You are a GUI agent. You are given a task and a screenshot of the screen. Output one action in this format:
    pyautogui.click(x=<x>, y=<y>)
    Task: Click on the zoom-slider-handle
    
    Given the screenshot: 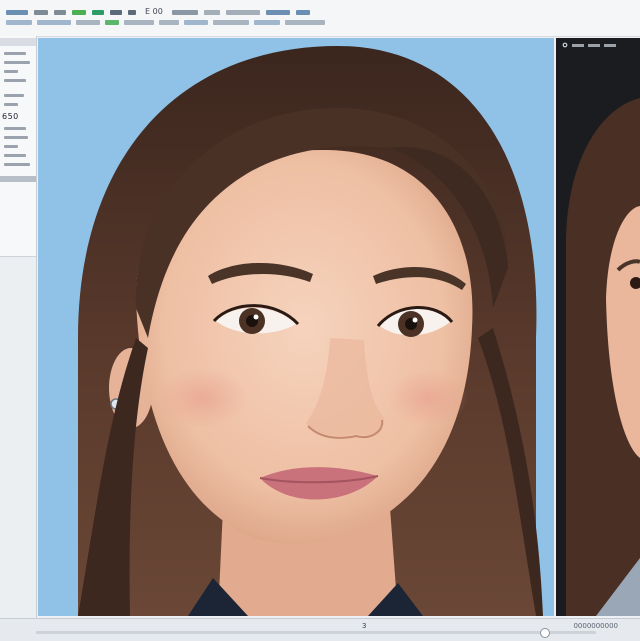 What is the action you would take?
    pyautogui.click(x=545, y=633)
    